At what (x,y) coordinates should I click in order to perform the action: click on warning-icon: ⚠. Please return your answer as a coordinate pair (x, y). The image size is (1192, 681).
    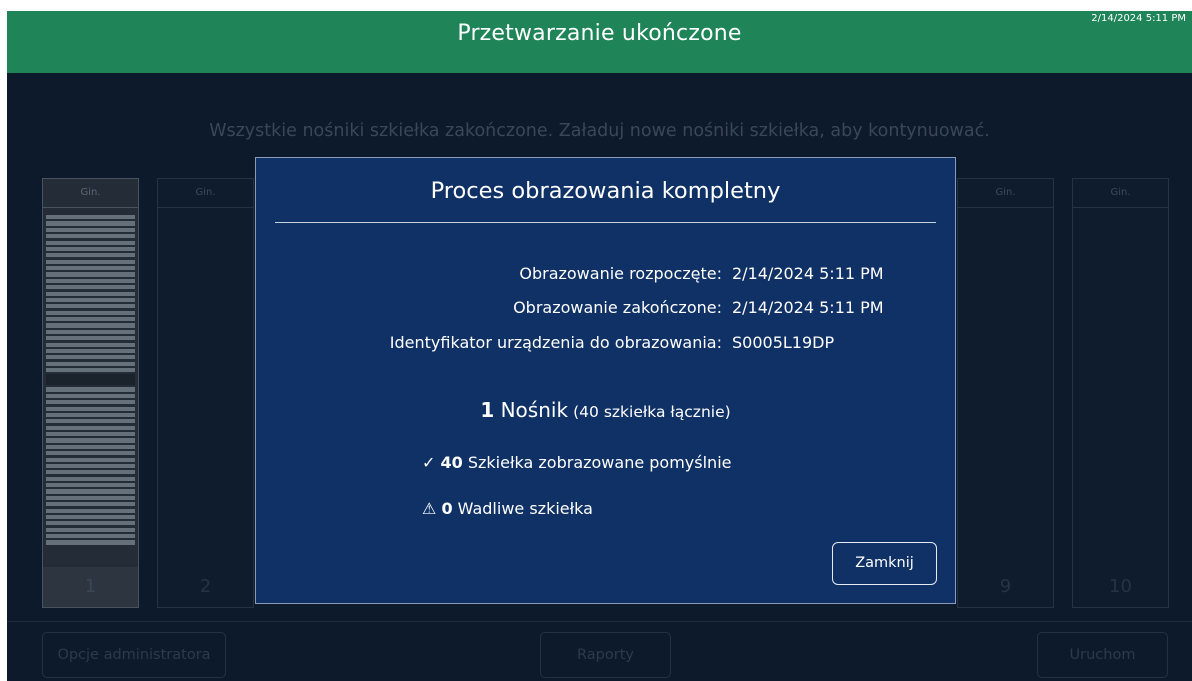
    Looking at the image, I should click on (429, 508).